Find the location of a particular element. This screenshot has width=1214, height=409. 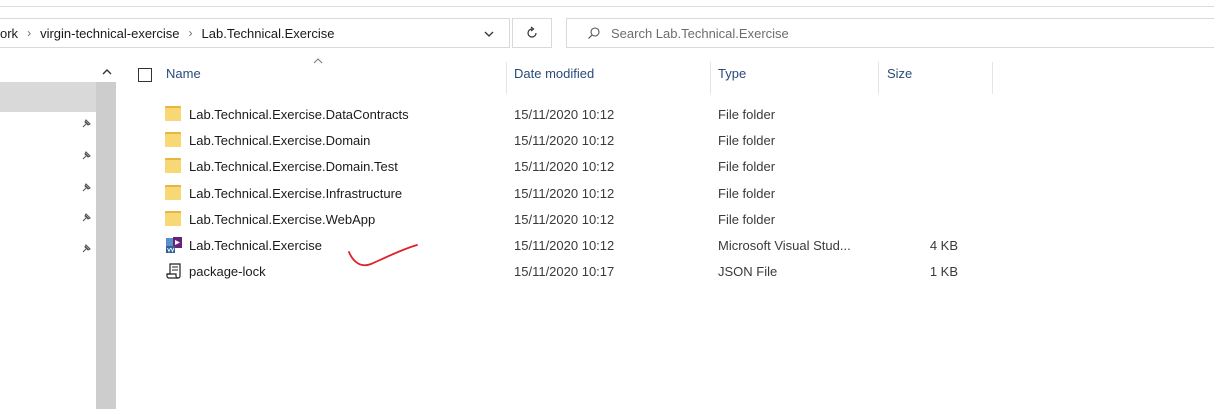

file-name: Lab.Technical.Exercise.Domain.Test is located at coordinates (293, 166).